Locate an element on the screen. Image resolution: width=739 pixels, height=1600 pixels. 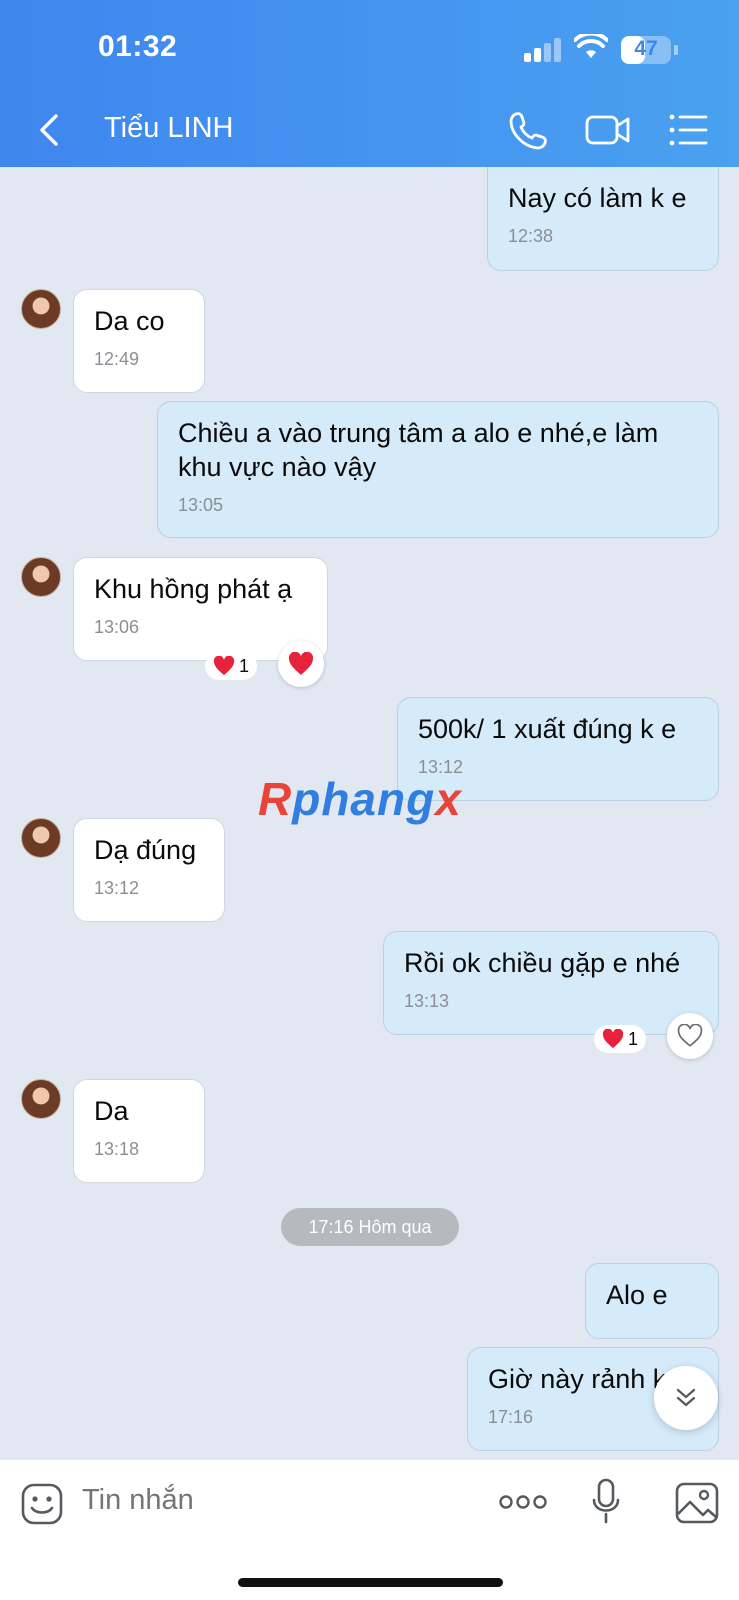
message-text: Dạ đúng is located at coordinates (145, 850).